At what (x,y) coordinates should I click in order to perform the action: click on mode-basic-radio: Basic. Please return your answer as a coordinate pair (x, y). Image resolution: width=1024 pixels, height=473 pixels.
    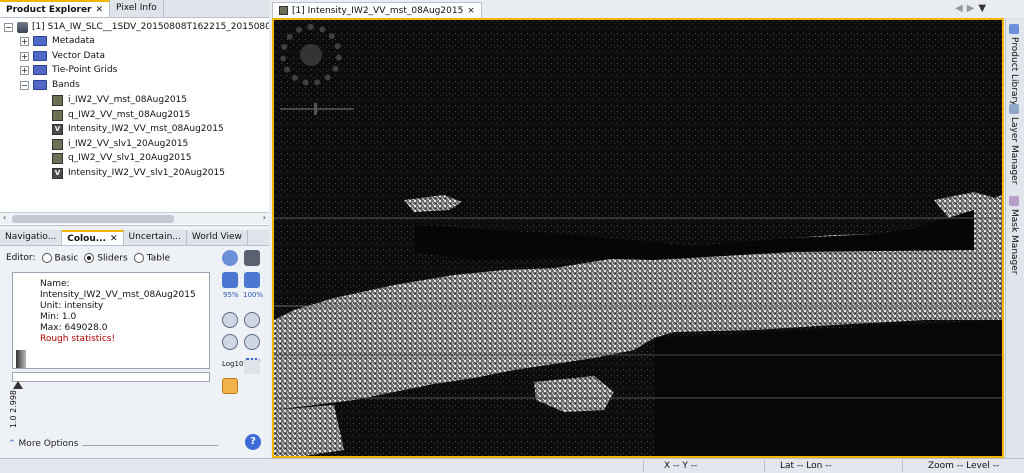
    Looking at the image, I should click on (60, 258).